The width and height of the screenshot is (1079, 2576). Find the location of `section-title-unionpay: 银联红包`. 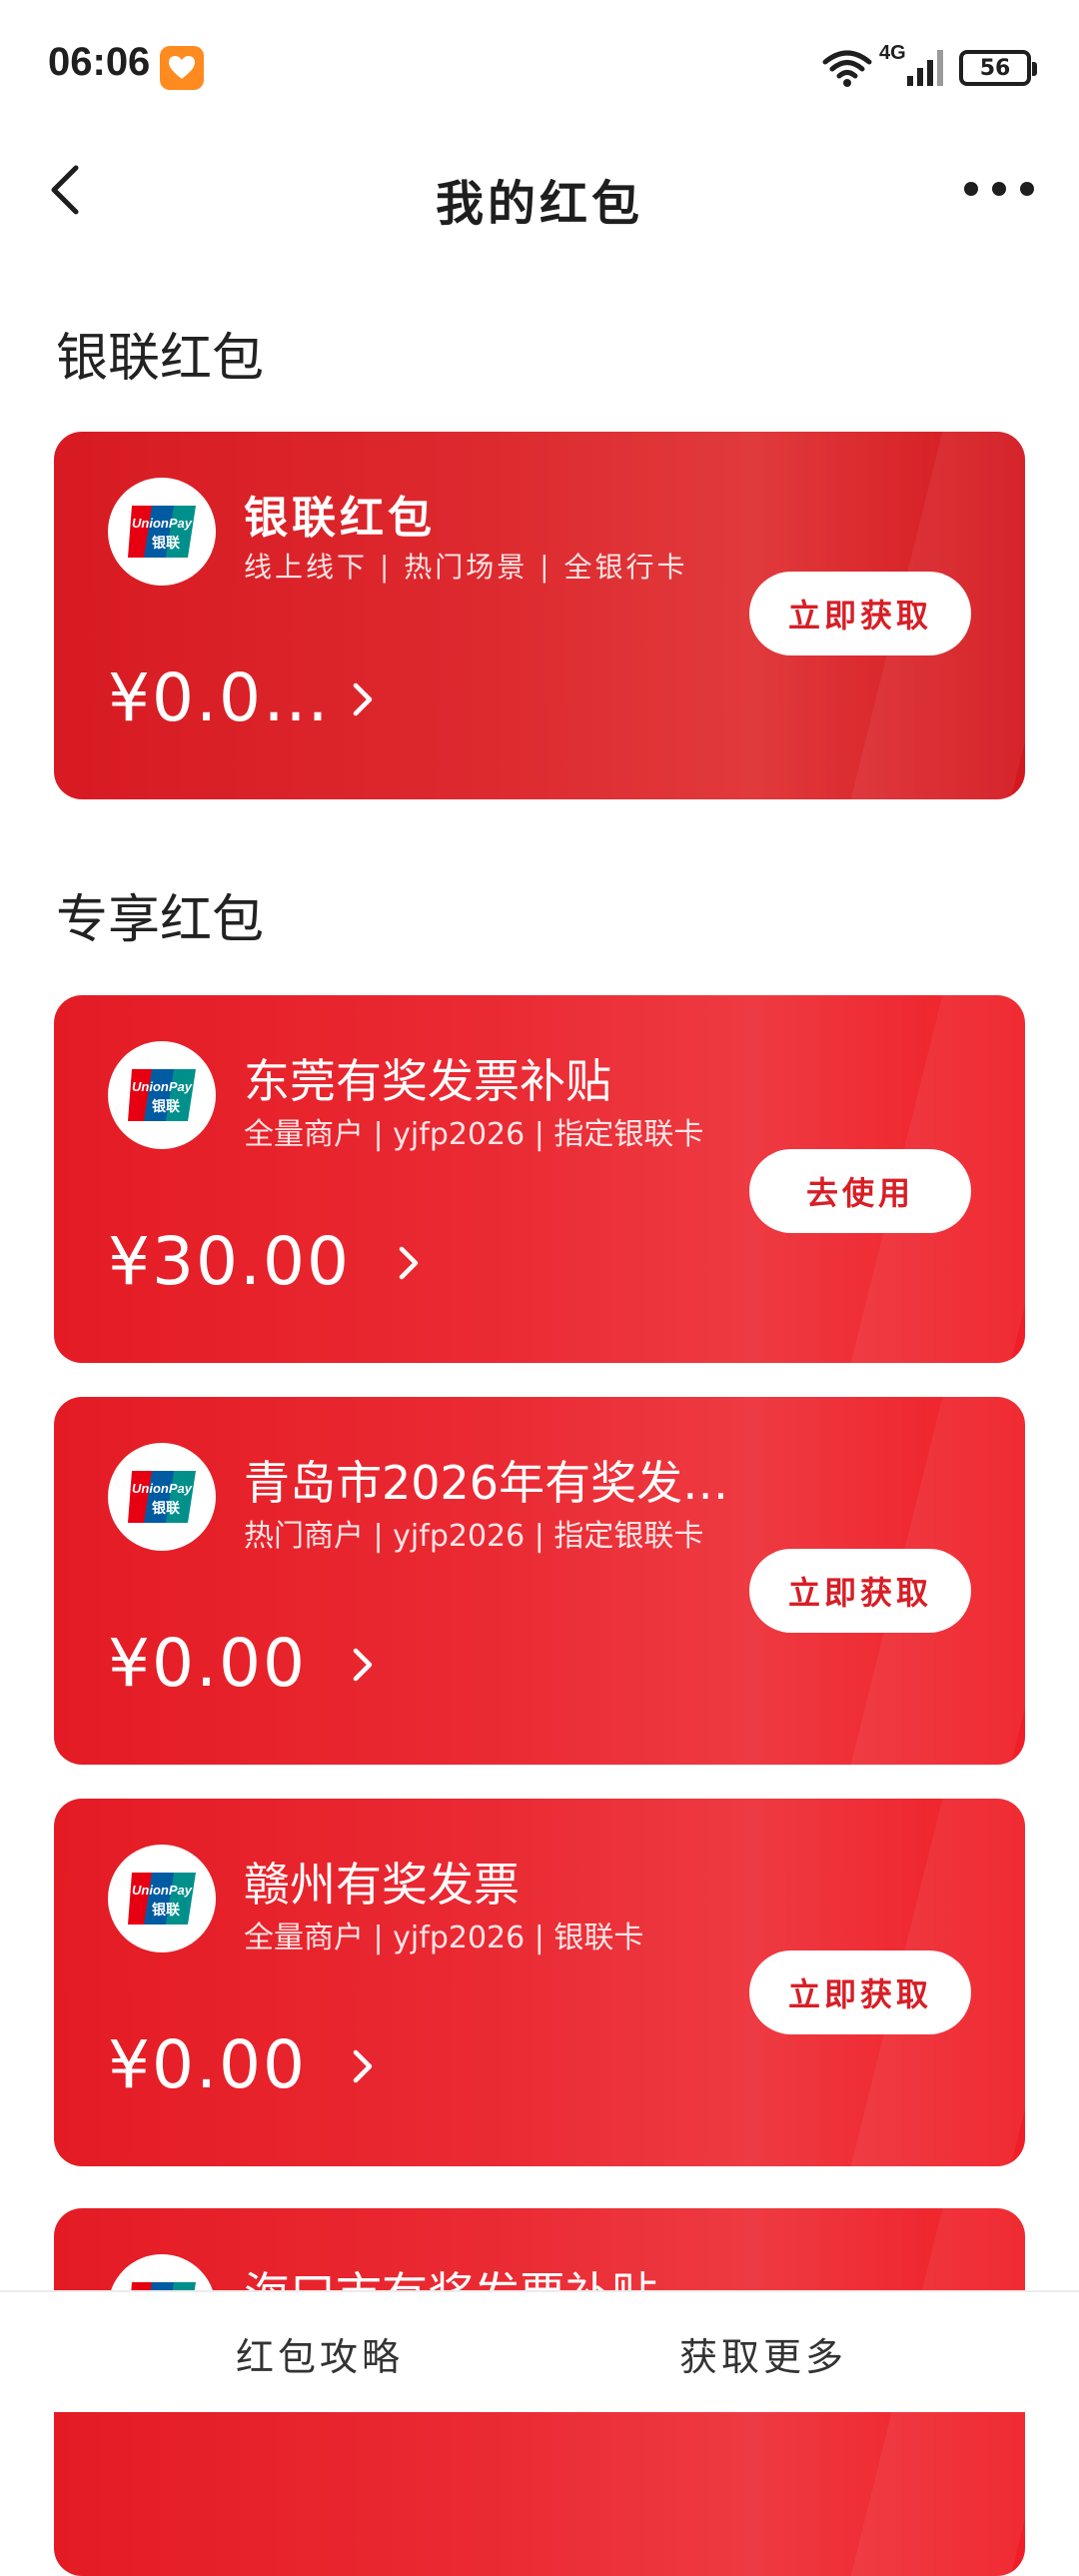

section-title-unionpay: 银联红包 is located at coordinates (160, 359).